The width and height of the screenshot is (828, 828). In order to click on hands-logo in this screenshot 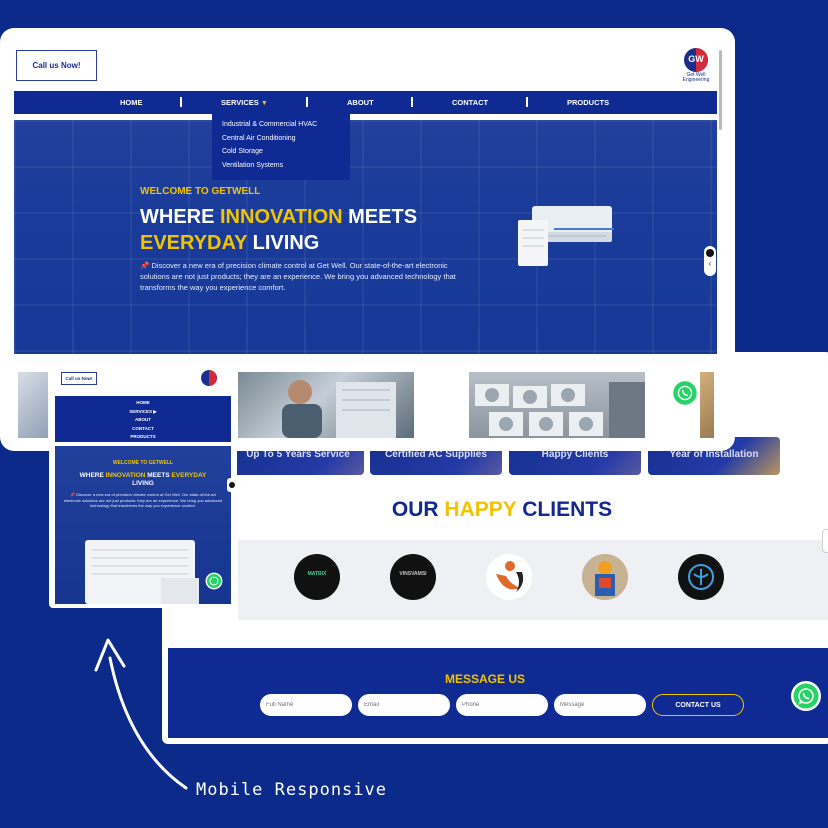, I will do `click(509, 577)`.